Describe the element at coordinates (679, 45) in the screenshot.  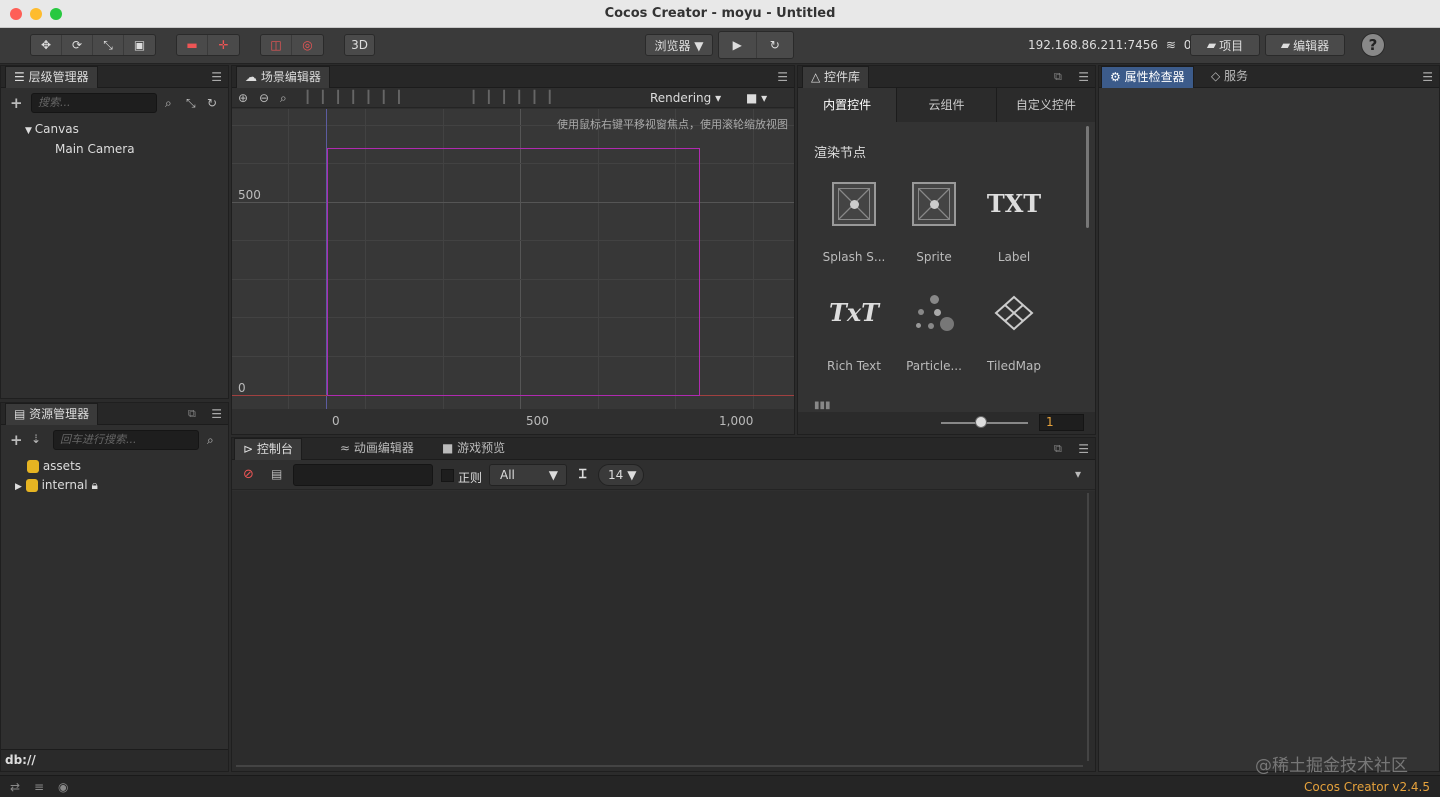
I see `browser-select: 浏览器 ▼` at that location.